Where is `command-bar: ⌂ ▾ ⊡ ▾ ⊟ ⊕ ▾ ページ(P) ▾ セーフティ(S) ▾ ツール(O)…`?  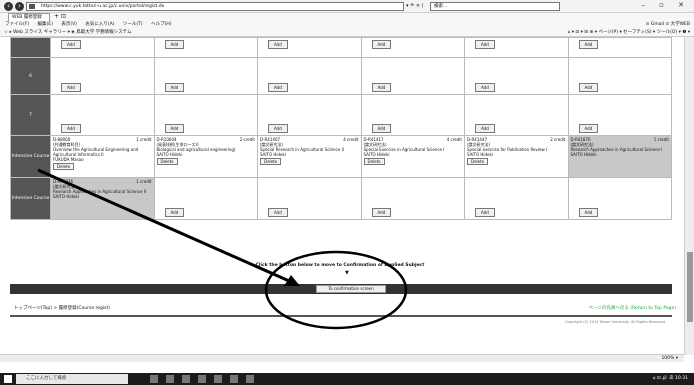
command-bar: ⌂ ▾ ⊡ ▾ ⊟ ⊕ ▾ ページ(P) ▾ セーフティ(S) ▾ ツール(O)… is located at coordinates (628, 33).